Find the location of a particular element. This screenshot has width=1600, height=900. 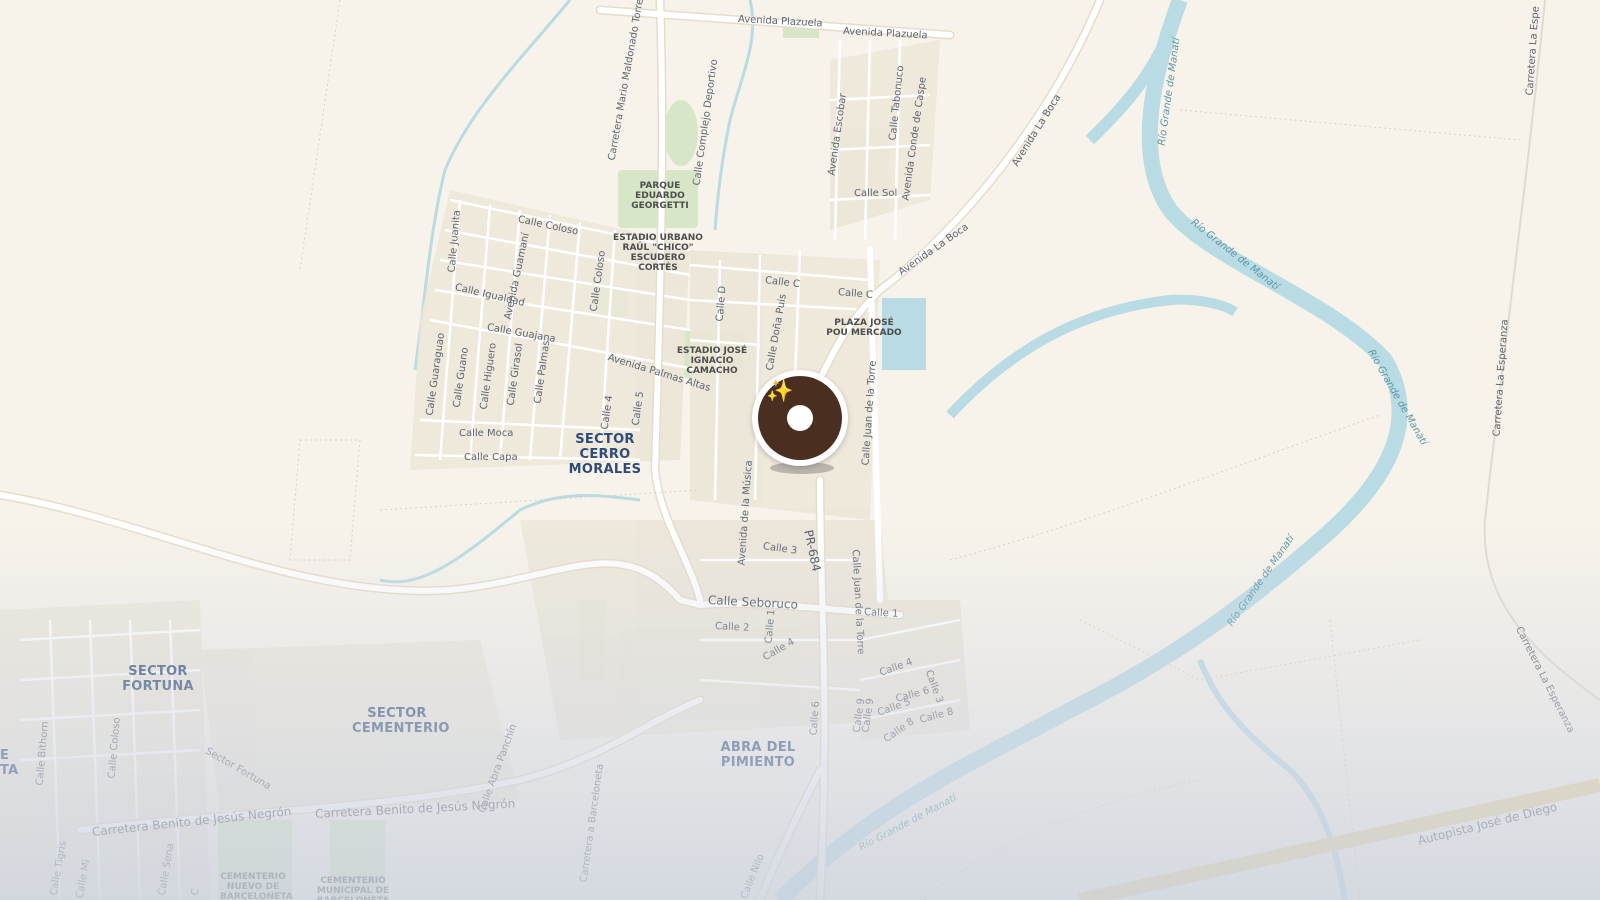

street-label: Calle Capa is located at coordinates (491, 457).